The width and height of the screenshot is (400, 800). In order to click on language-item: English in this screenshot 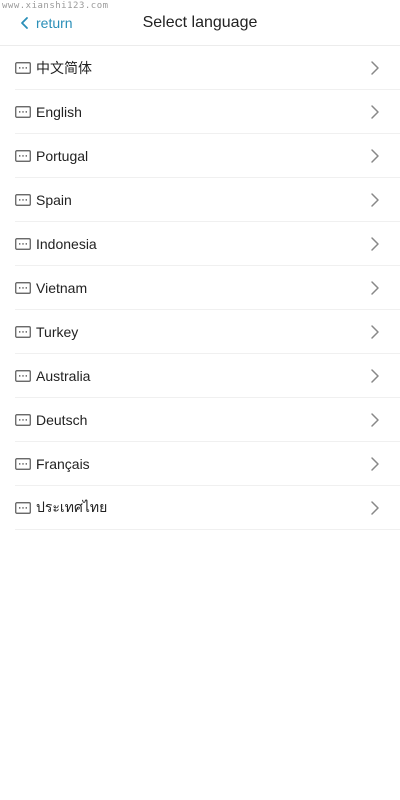, I will do `click(207, 112)`.